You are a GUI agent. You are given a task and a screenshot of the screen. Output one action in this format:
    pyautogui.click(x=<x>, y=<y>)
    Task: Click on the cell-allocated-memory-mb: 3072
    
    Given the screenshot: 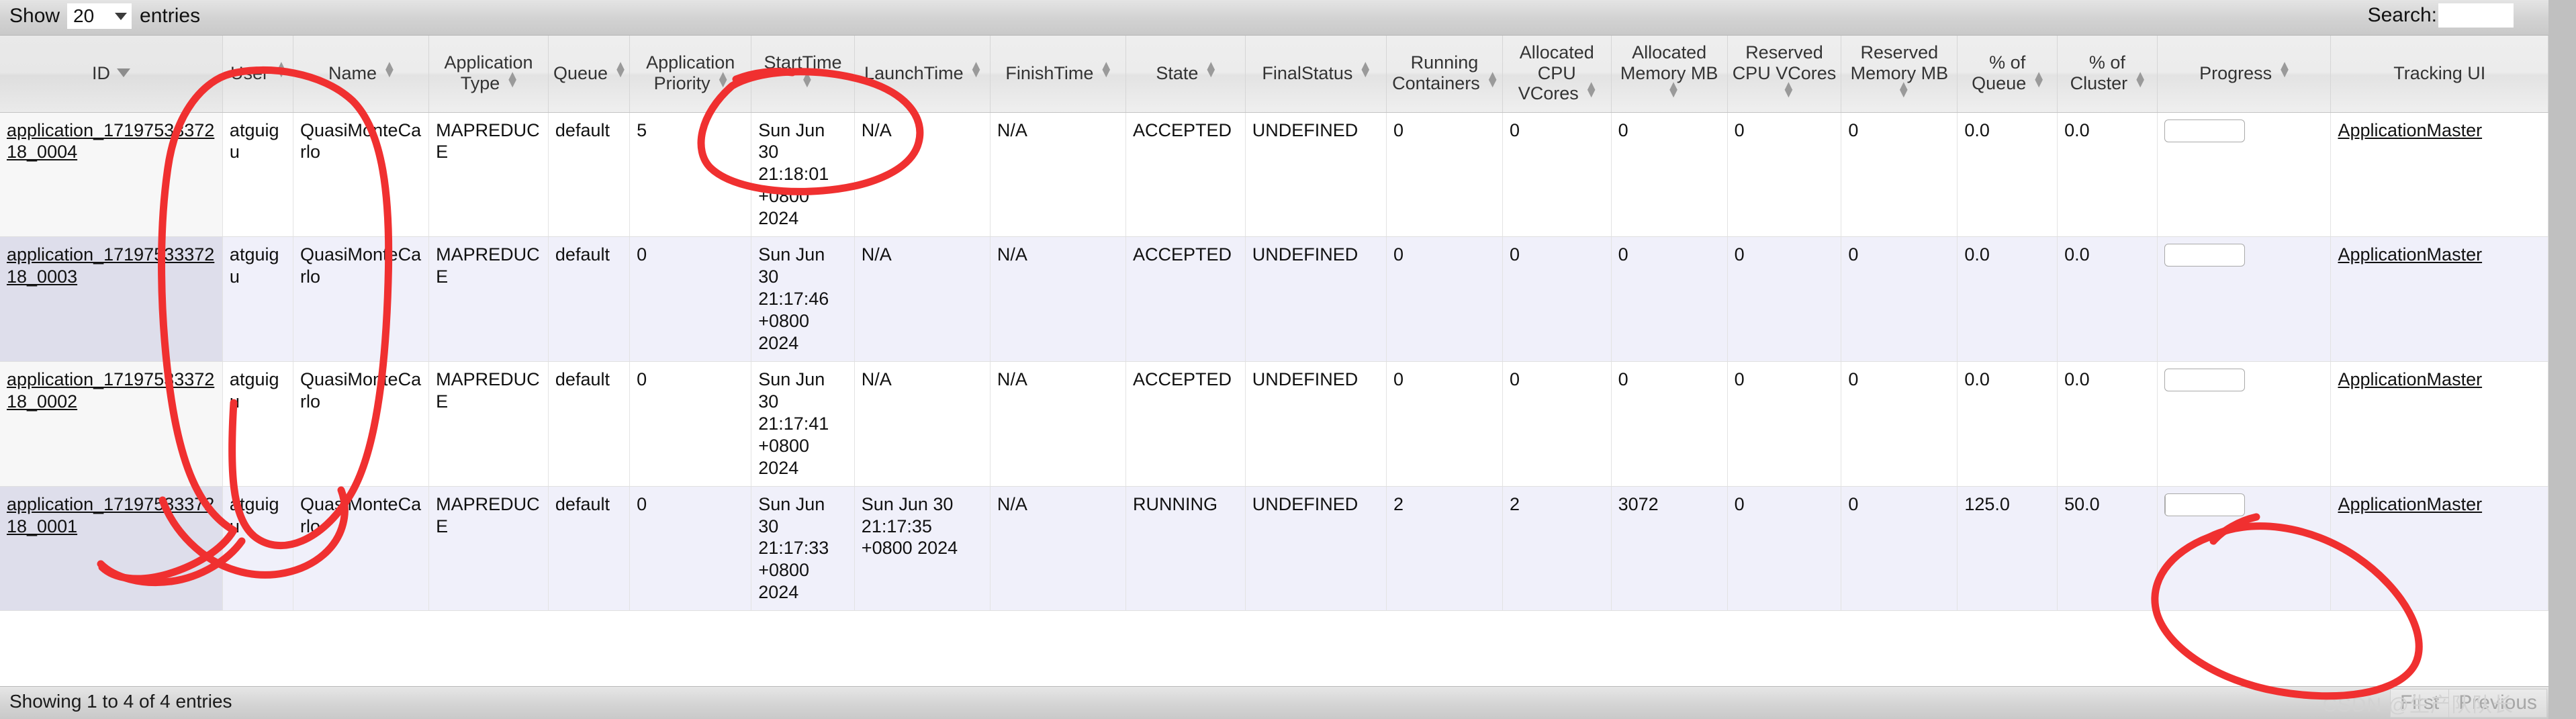 What is the action you would take?
    pyautogui.click(x=1669, y=549)
    